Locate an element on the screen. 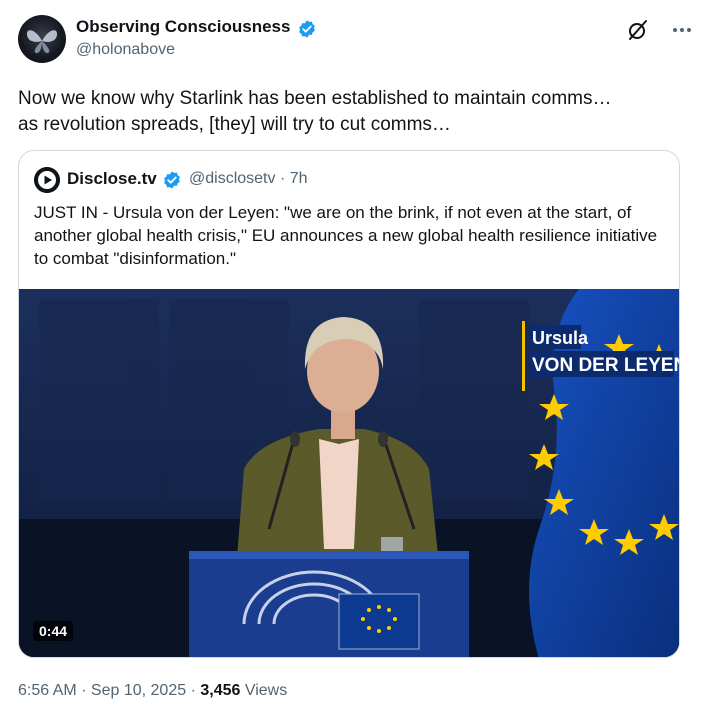  quote-handle-time: @disclosetv · 7h is located at coordinates (248, 179).